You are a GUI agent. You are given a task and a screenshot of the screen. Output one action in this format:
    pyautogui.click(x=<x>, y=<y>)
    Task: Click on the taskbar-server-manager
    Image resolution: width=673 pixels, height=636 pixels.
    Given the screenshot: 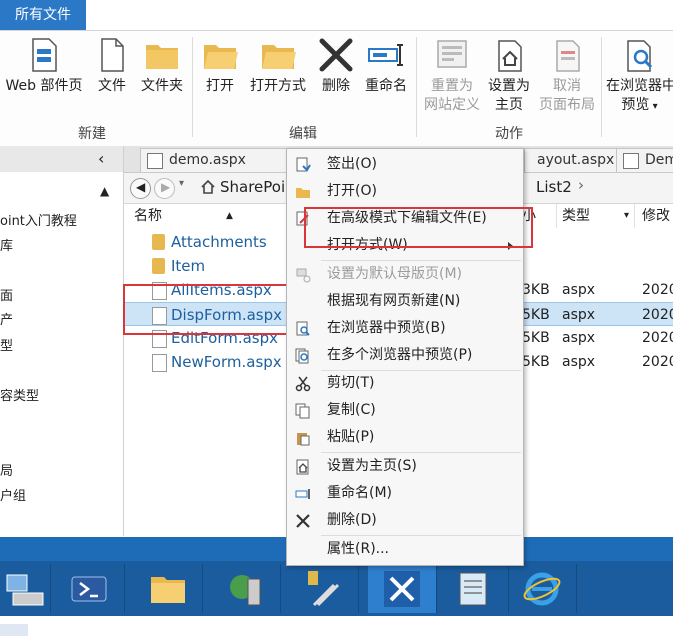 What is the action you would take?
    pyautogui.click(x=25, y=588)
    